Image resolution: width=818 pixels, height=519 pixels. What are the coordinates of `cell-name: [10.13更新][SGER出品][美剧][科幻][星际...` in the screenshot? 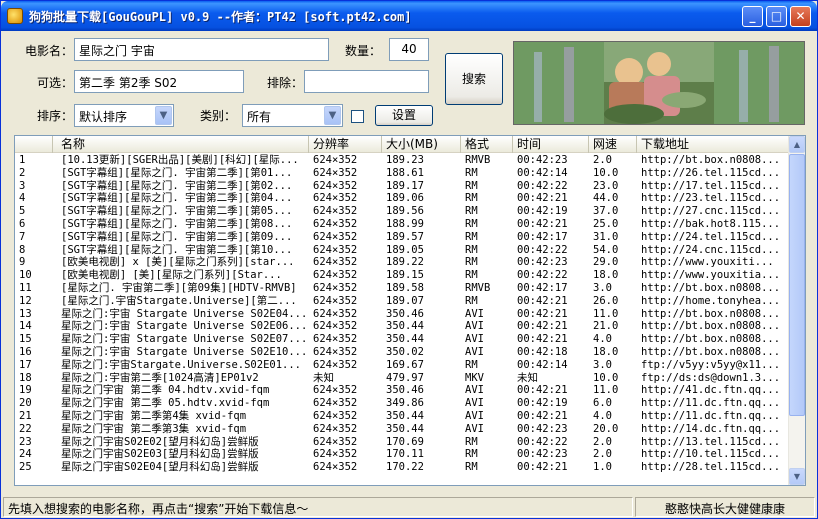 It's located at (180, 160).